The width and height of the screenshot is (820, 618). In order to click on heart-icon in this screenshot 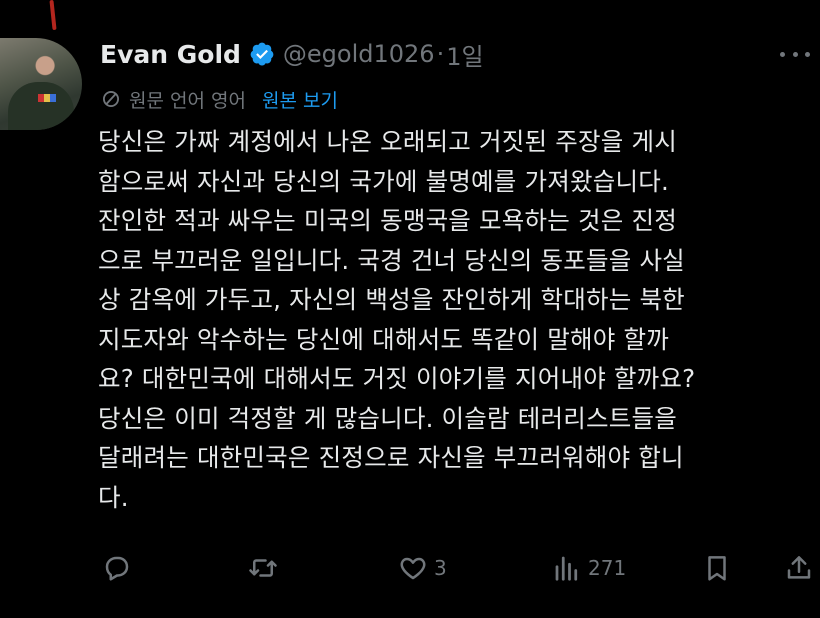, I will do `click(413, 568)`.